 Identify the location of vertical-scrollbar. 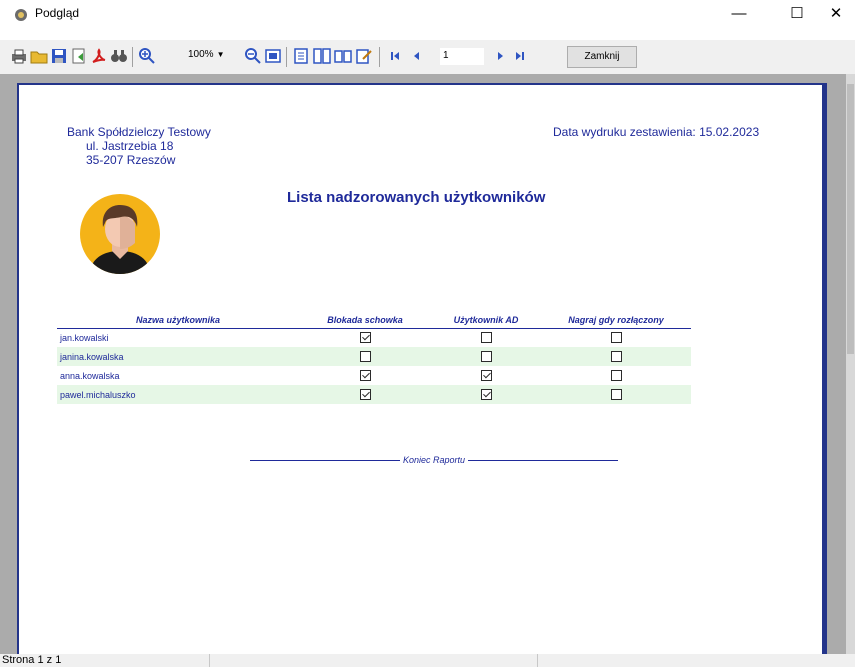
(850, 364).